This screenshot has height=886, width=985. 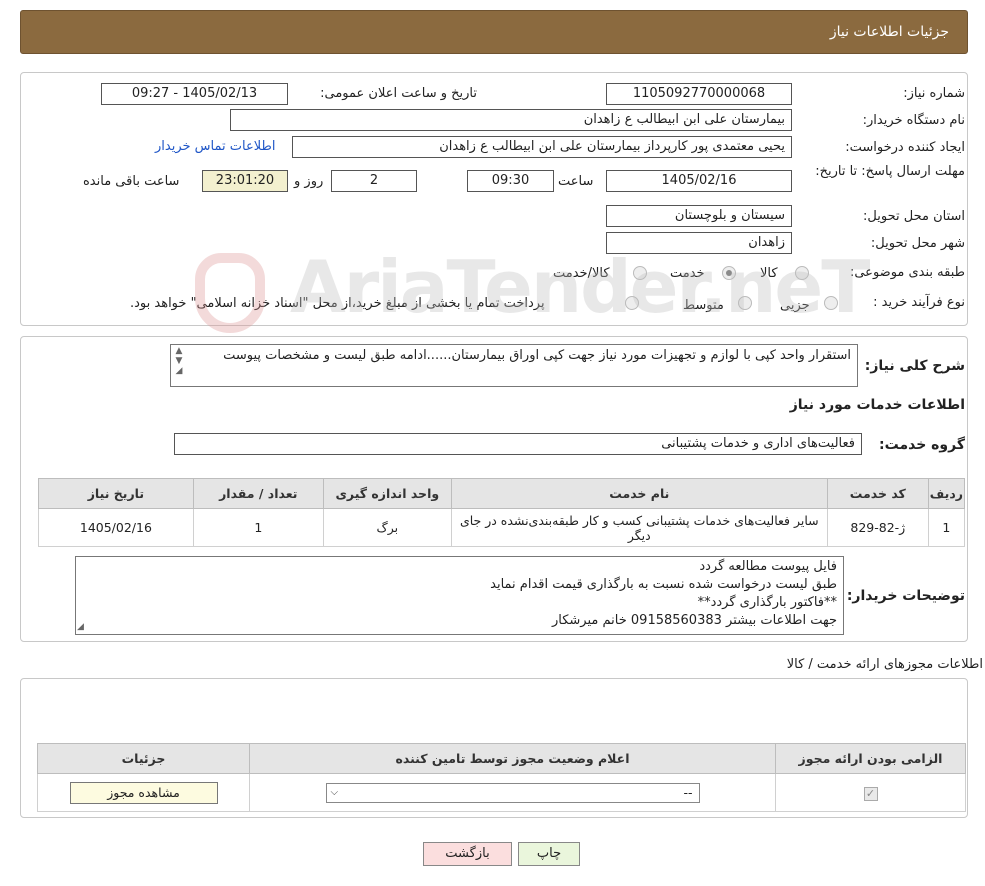 What do you see at coordinates (632, 303) in the screenshot?
I see `process-treasury-radio` at bounding box center [632, 303].